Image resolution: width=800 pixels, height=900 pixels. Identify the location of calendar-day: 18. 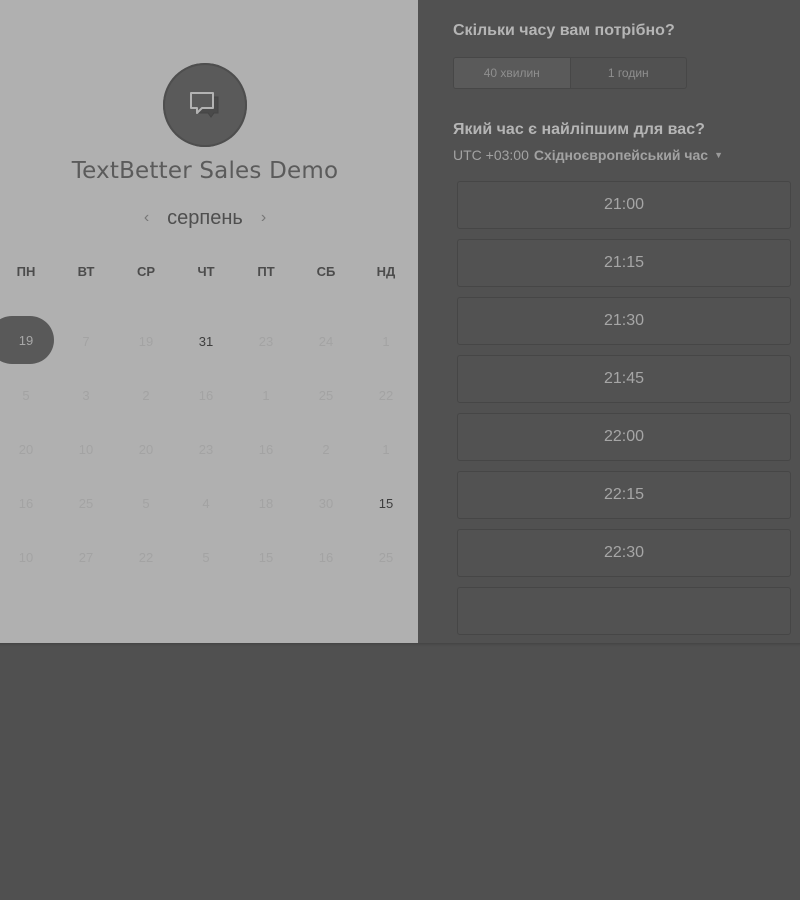
(266, 503).